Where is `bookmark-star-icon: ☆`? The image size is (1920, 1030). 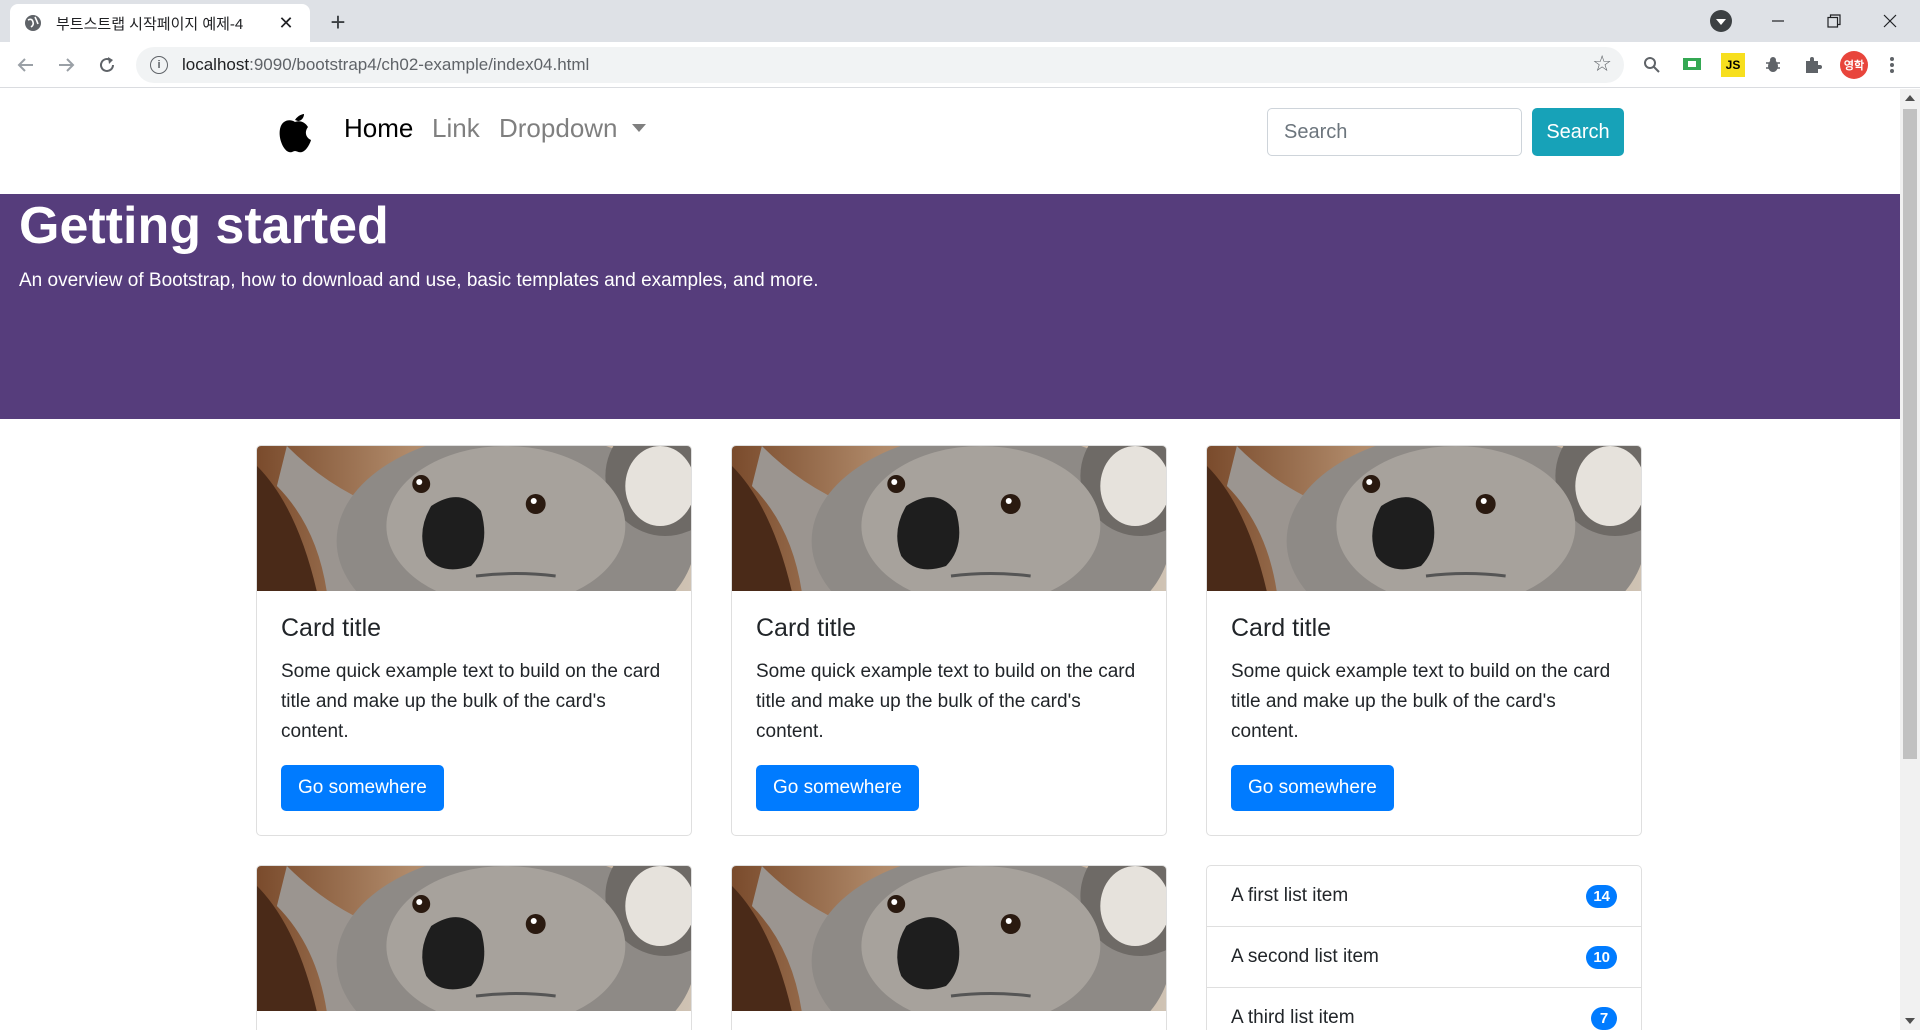
bookmark-star-icon: ☆ is located at coordinates (1602, 64).